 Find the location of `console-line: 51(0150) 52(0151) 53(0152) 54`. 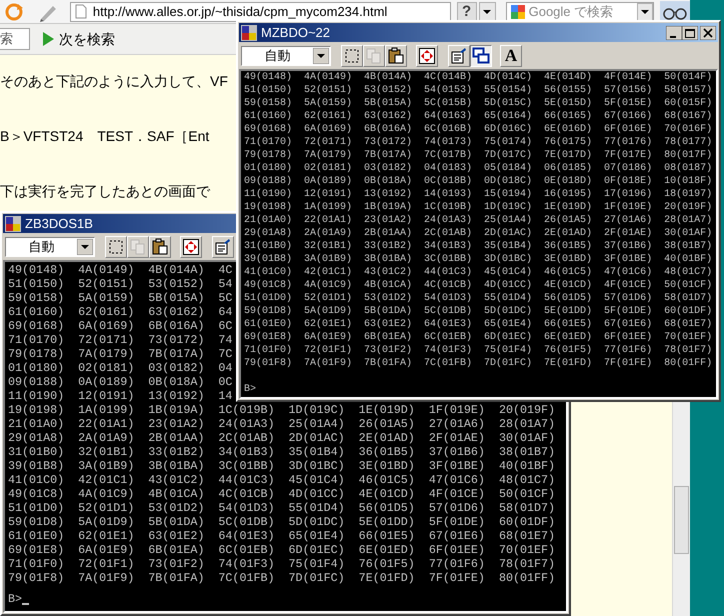

console-line: 51(0150) 52(0151) 53(0152) 54 is located at coordinates (120, 284).